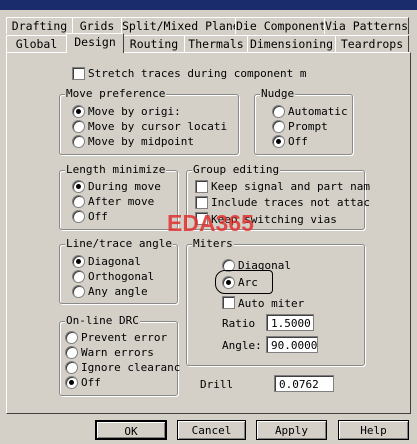  What do you see at coordinates (119, 243) in the screenshot?
I see `line-trace-angle-title: Line/trace angle` at bounding box center [119, 243].